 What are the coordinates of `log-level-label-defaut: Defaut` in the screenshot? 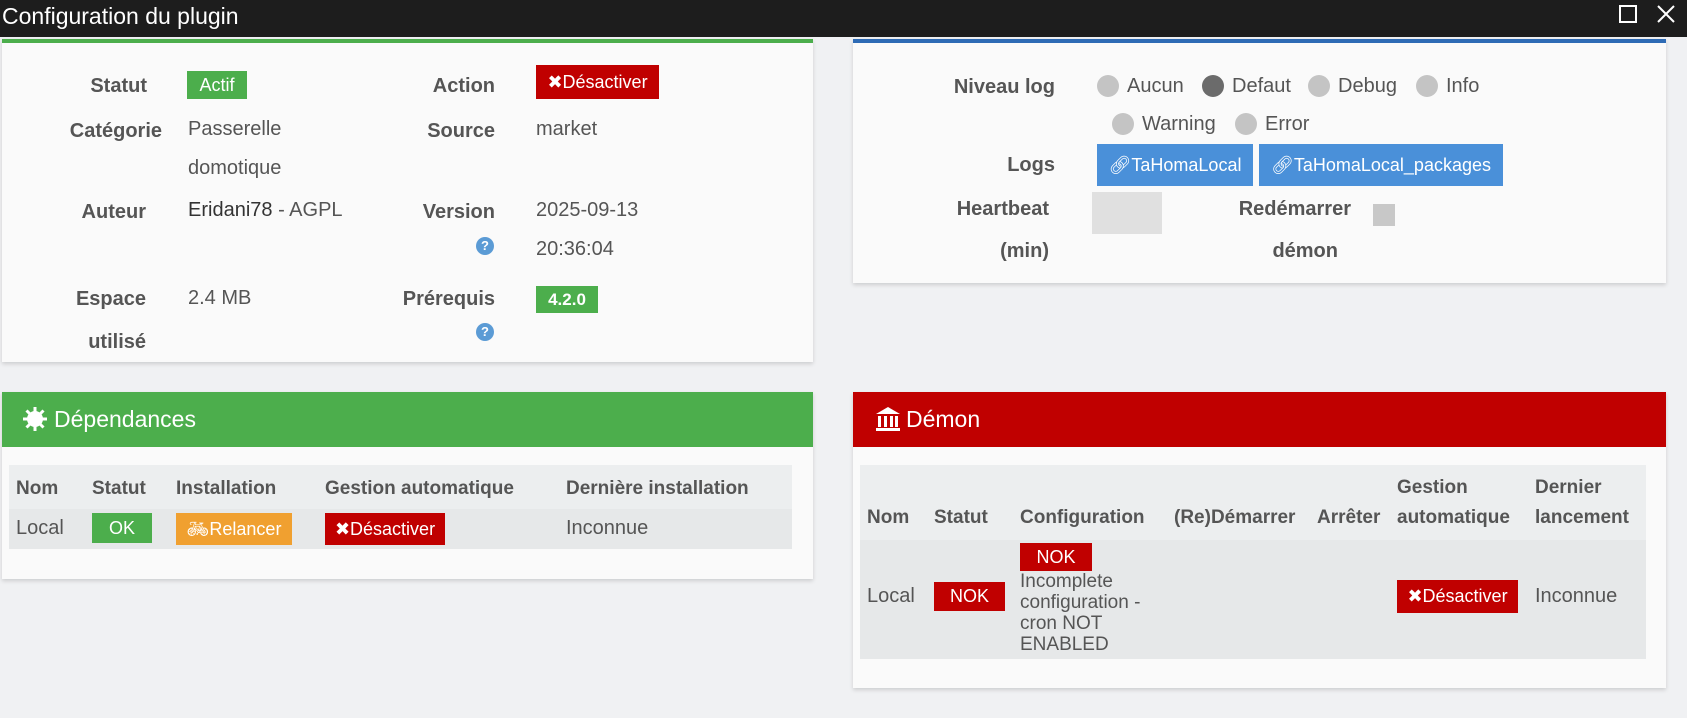 It's located at (1261, 86).